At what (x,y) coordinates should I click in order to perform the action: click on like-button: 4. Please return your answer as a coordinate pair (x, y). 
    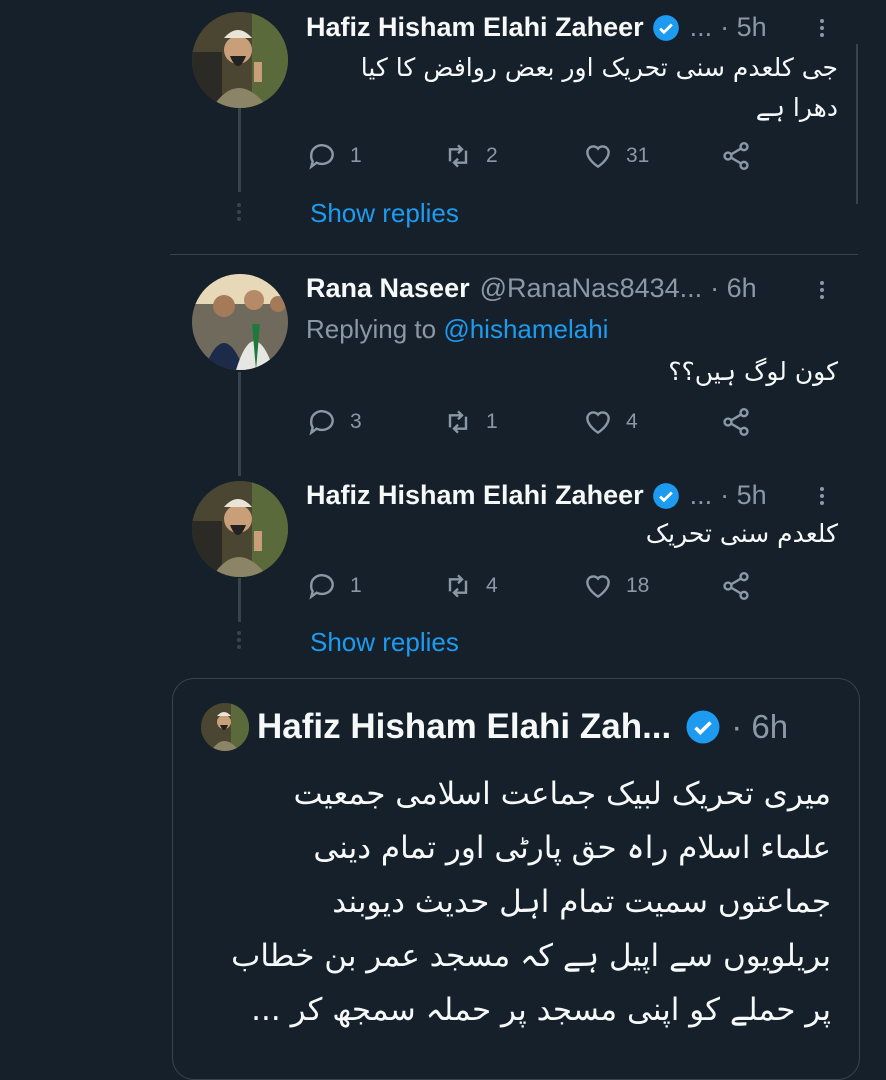
    Looking at the image, I should click on (610, 422).